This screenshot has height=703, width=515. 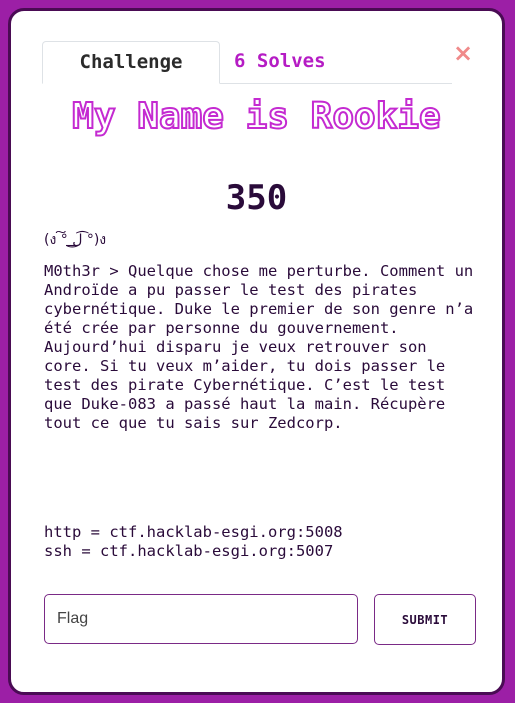 What do you see at coordinates (189, 551) in the screenshot?
I see `connection-ssh: ssh = ctf.hacklab-esgi.org:5007` at bounding box center [189, 551].